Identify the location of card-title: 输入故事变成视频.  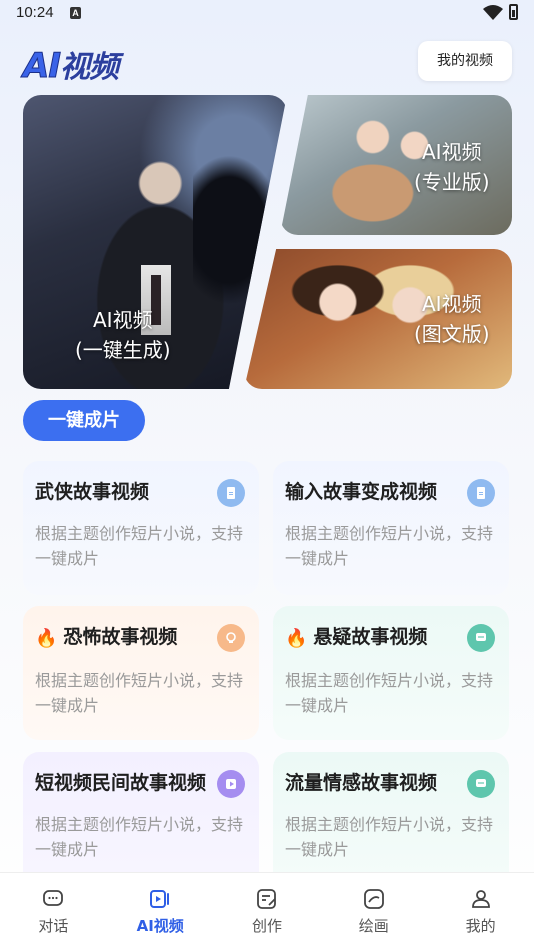
(361, 492).